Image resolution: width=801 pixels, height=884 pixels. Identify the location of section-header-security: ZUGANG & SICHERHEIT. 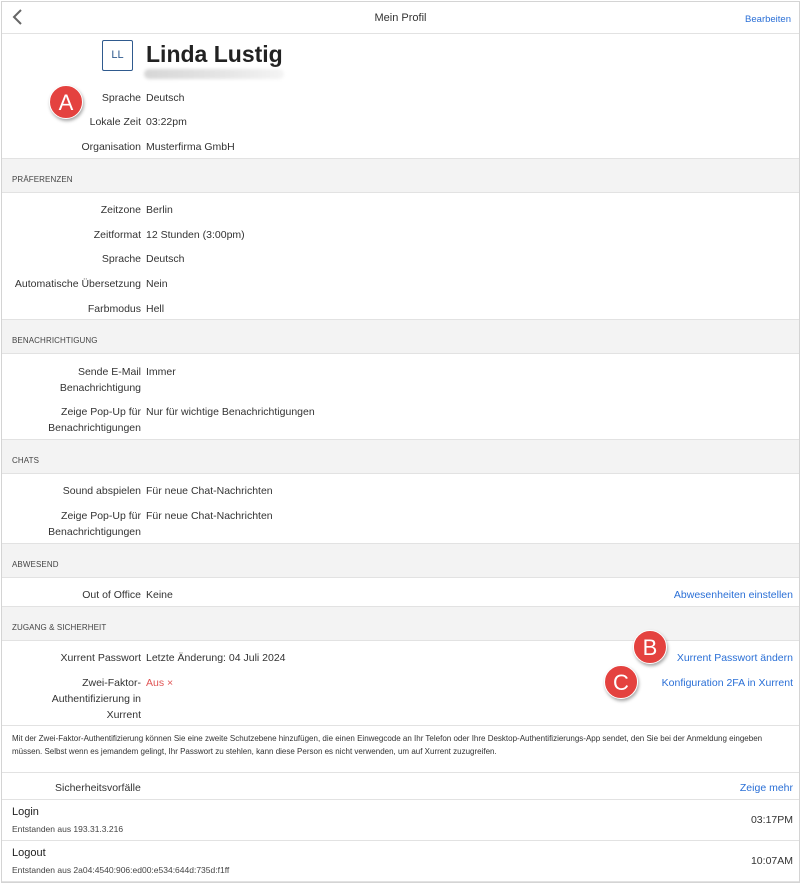
(400, 623).